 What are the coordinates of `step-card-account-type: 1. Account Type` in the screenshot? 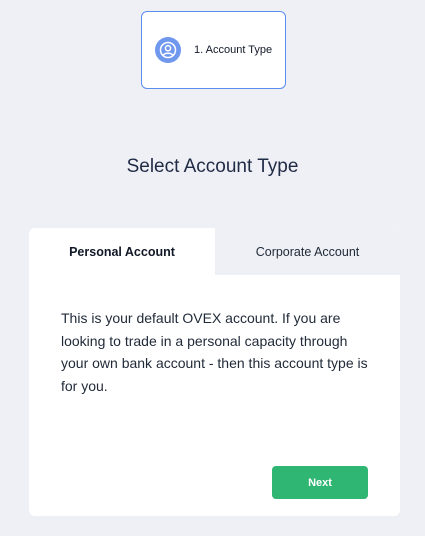 It's located at (213, 50).